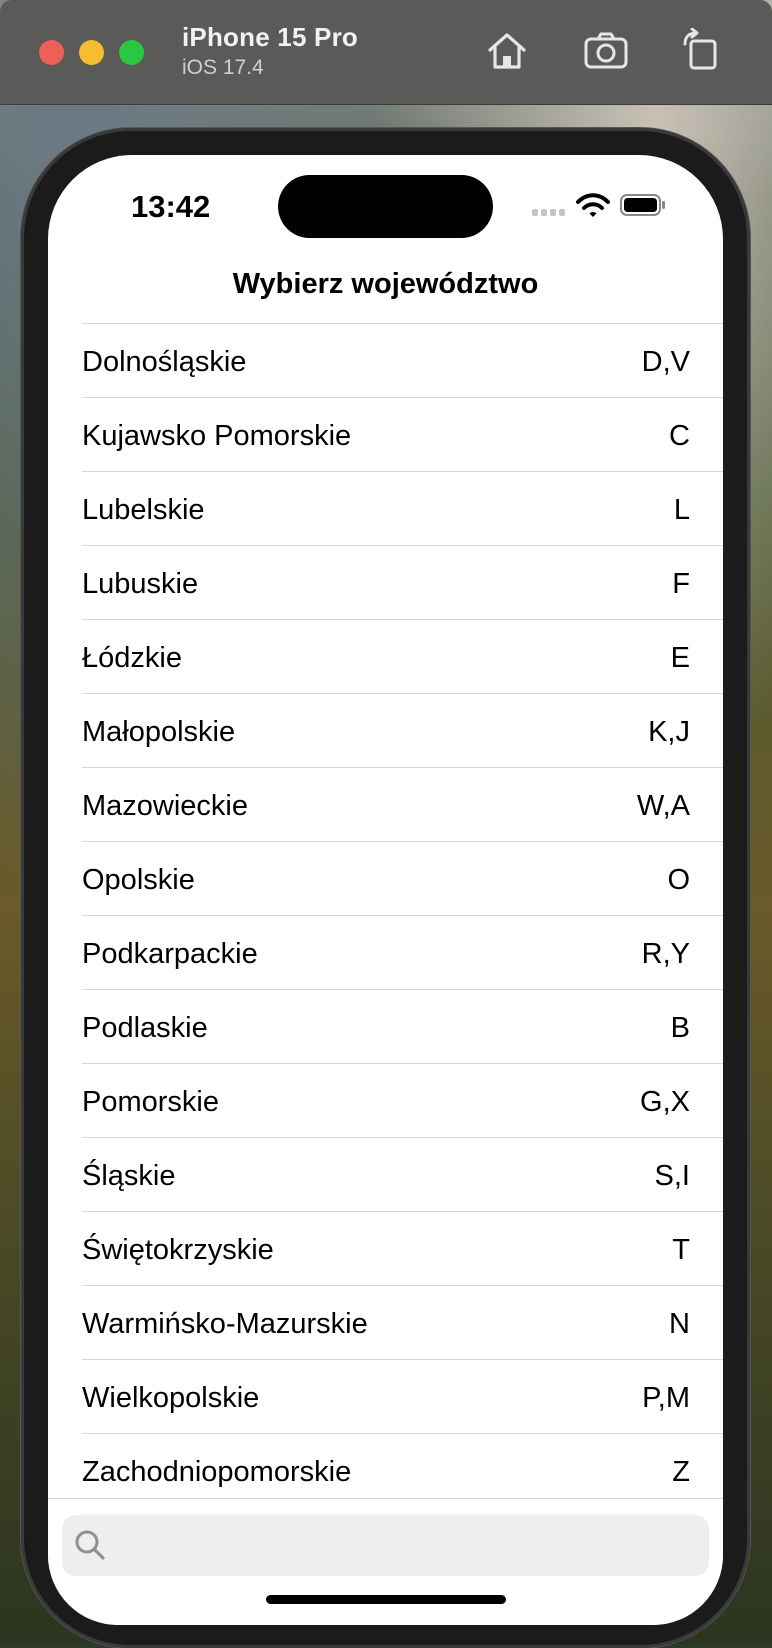 The height and width of the screenshot is (1648, 772). I want to click on list-item: Dolnośląskie D,V, so click(402, 361).